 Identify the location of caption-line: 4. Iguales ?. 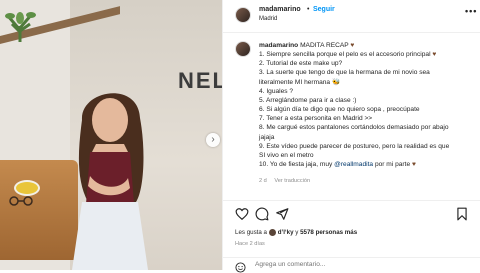
(276, 91).